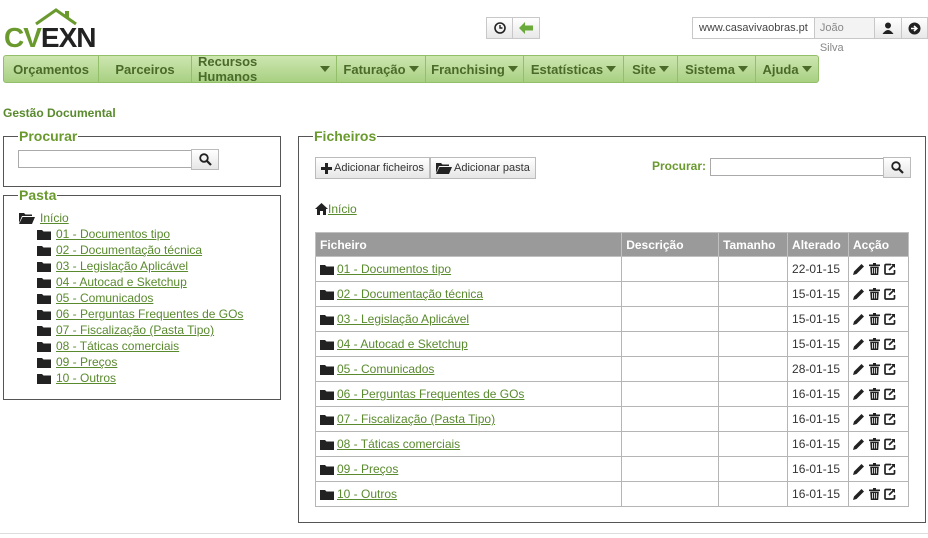 The width and height of the screenshot is (928, 538). Describe the element at coordinates (367, 494) in the screenshot. I see `file-link: 10 - Outros` at that location.